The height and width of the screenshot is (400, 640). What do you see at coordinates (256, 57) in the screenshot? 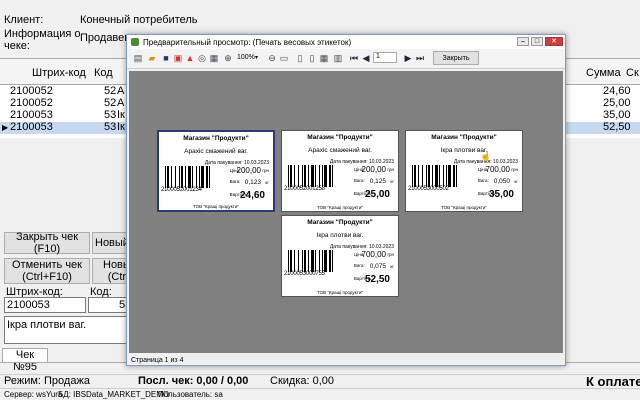
I see `zoom-dropdown-icon: ▾` at bounding box center [256, 57].